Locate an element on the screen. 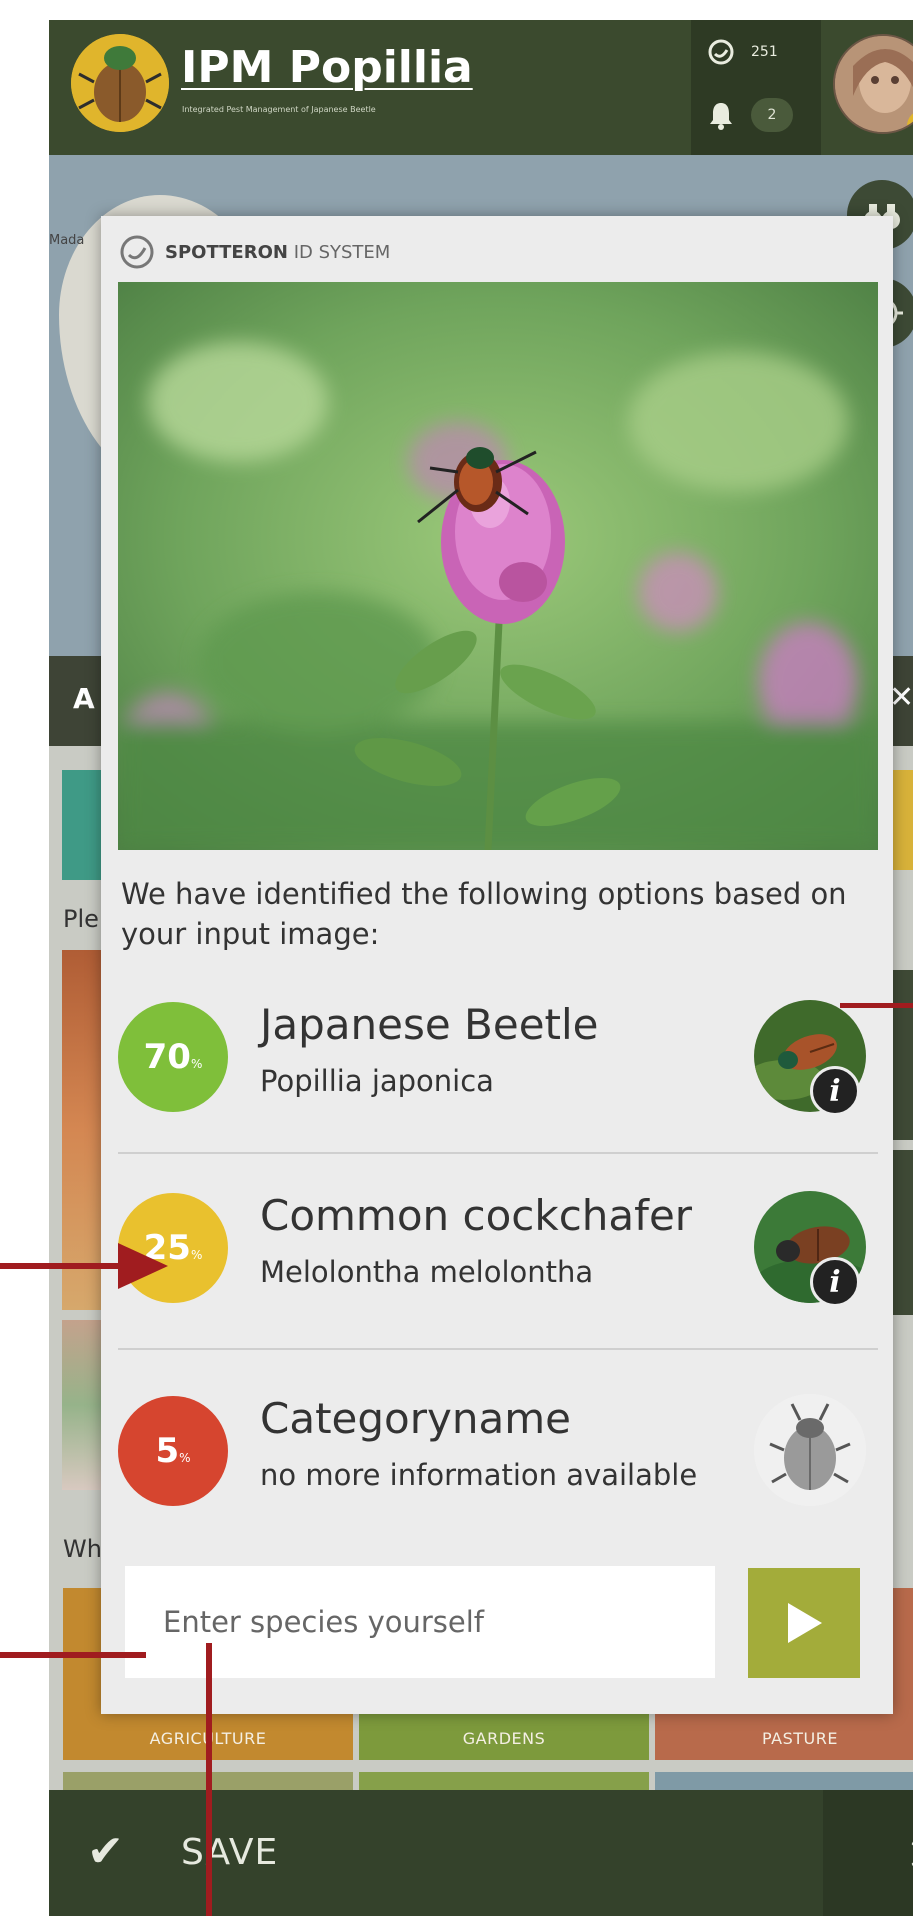 The width and height of the screenshot is (913, 1916). dialog-brand: SPOTTERON is located at coordinates (226, 252).